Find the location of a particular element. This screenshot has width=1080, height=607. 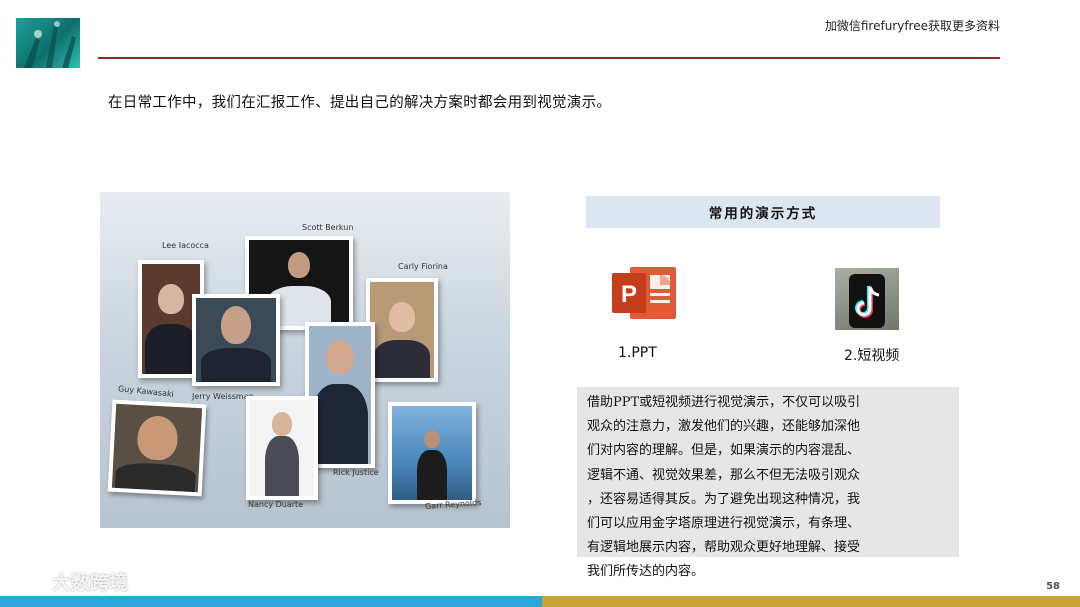

name-label: Rick Justice is located at coordinates (356, 472).